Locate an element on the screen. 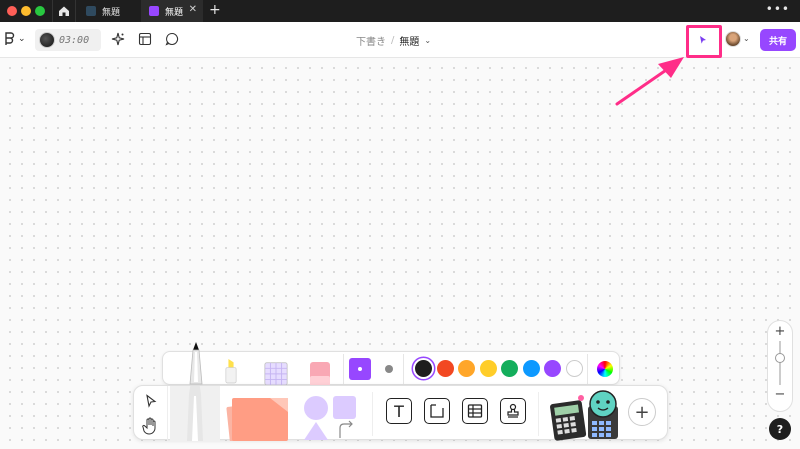 This screenshot has height=449, width=800. home-icon is located at coordinates (64, 11).